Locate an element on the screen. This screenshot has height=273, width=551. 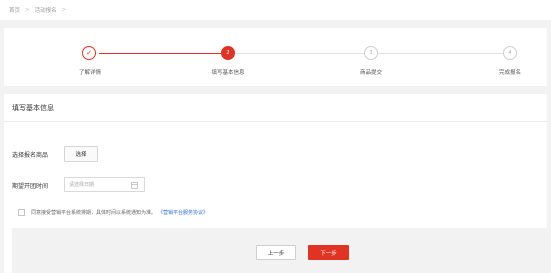
date-input is located at coordinates (99, 185).